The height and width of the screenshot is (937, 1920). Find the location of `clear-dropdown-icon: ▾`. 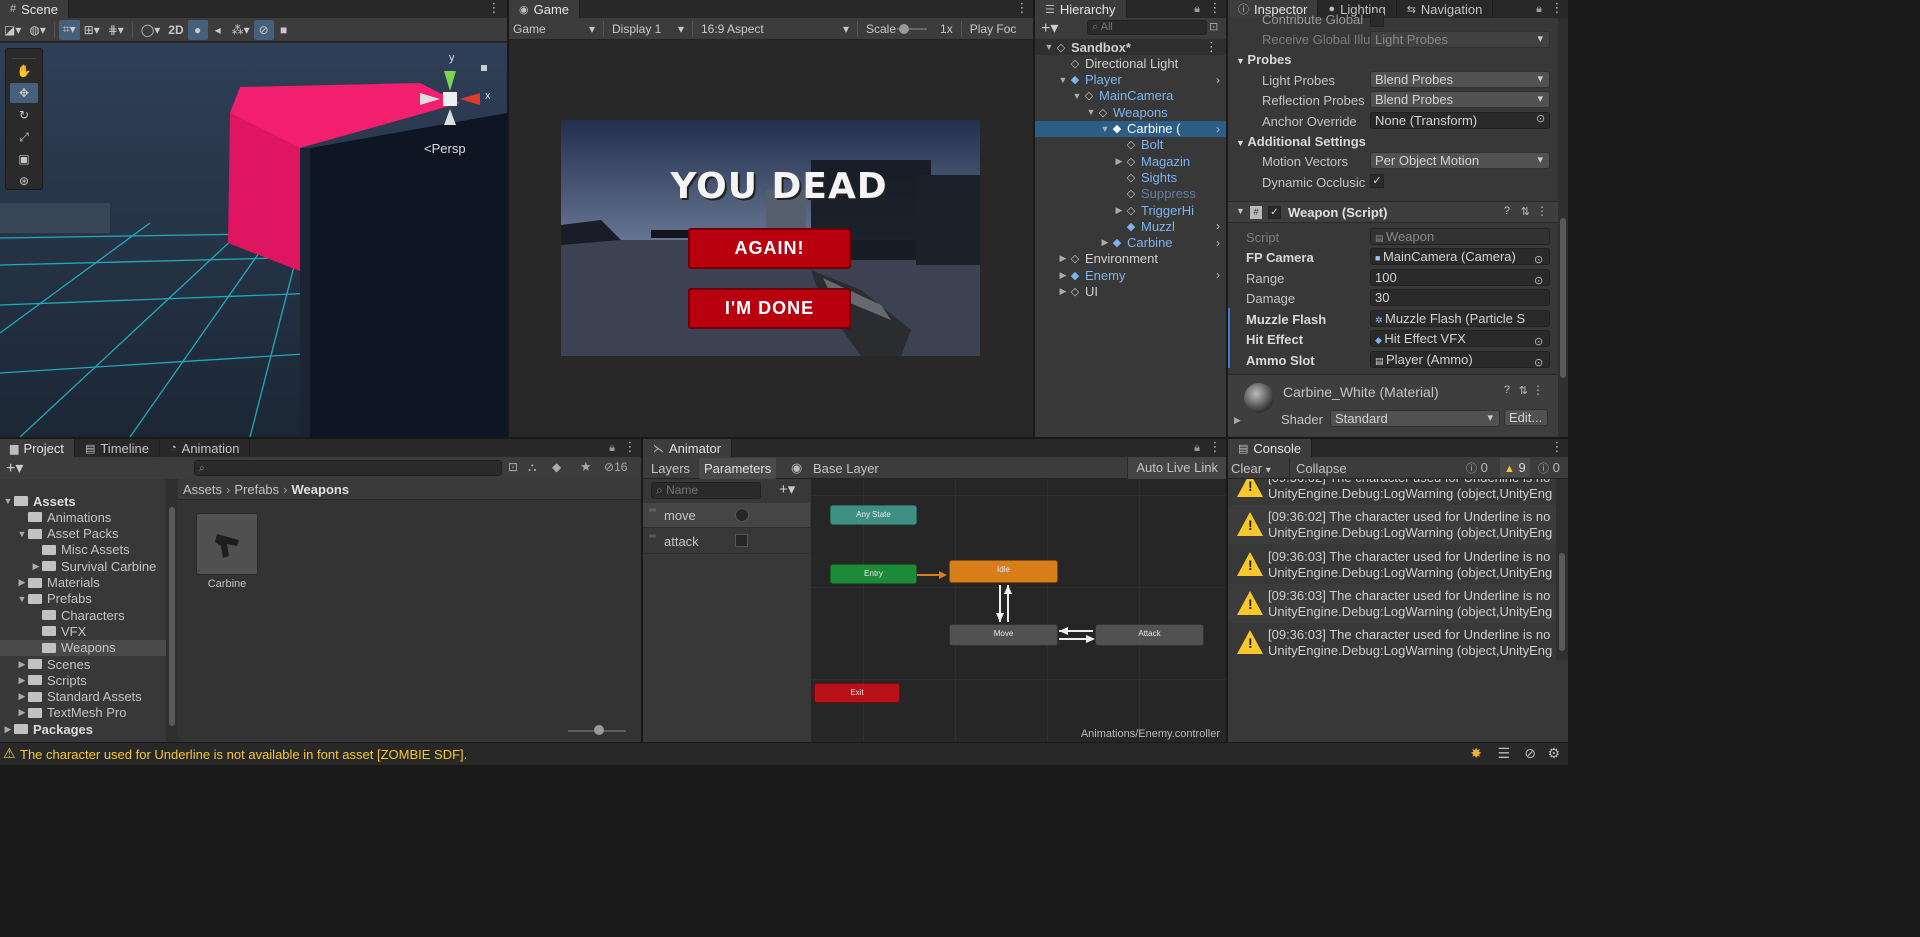

clear-dropdown-icon: ▾ is located at coordinates (1268, 470).